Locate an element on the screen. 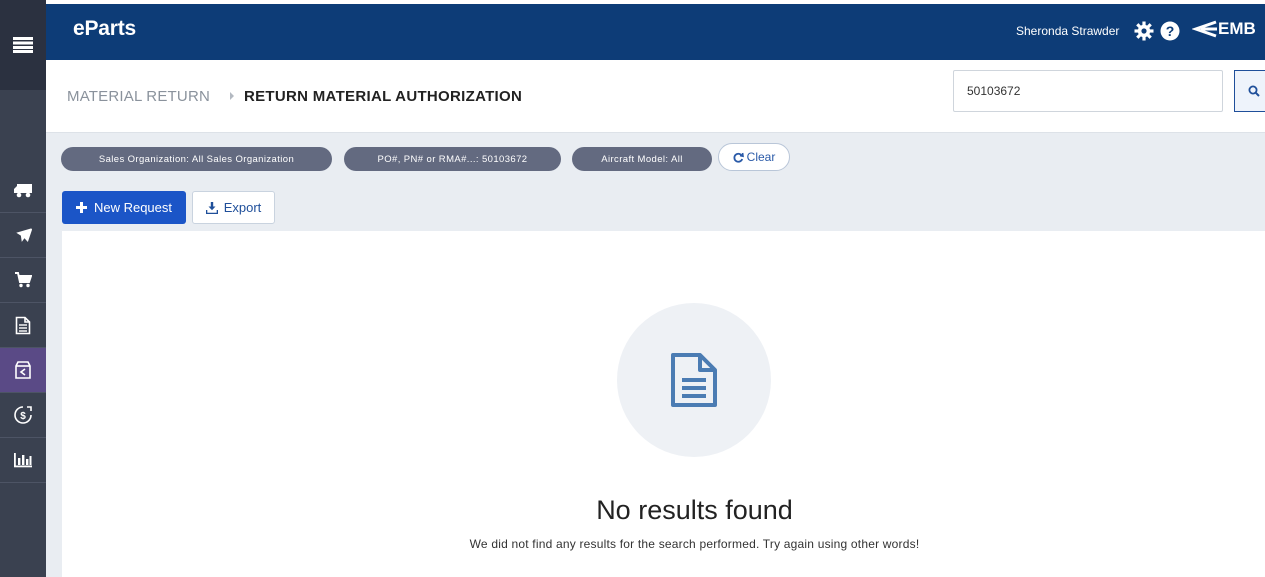 Image resolution: width=1265 pixels, height=577 pixels. sidebar-item-logistics is located at coordinates (23, 190).